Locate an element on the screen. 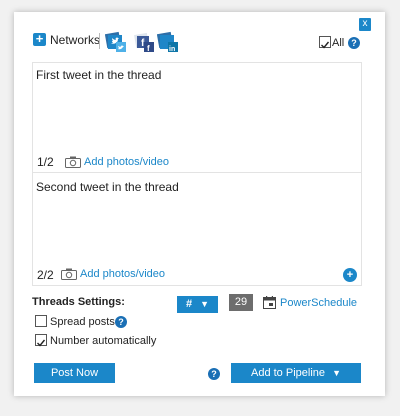  number-counter: 29 is located at coordinates (241, 302).